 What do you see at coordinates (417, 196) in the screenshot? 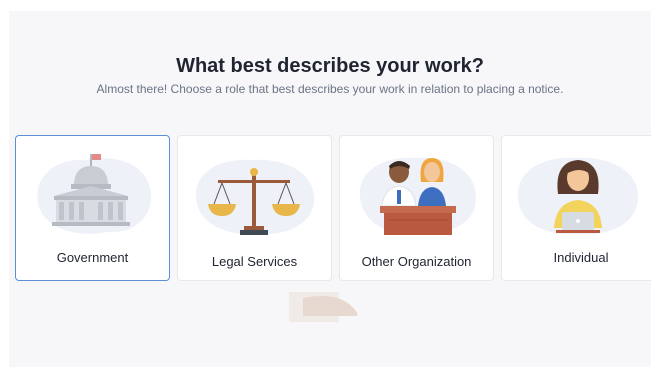
I see `people-at-desk-icon` at bounding box center [417, 196].